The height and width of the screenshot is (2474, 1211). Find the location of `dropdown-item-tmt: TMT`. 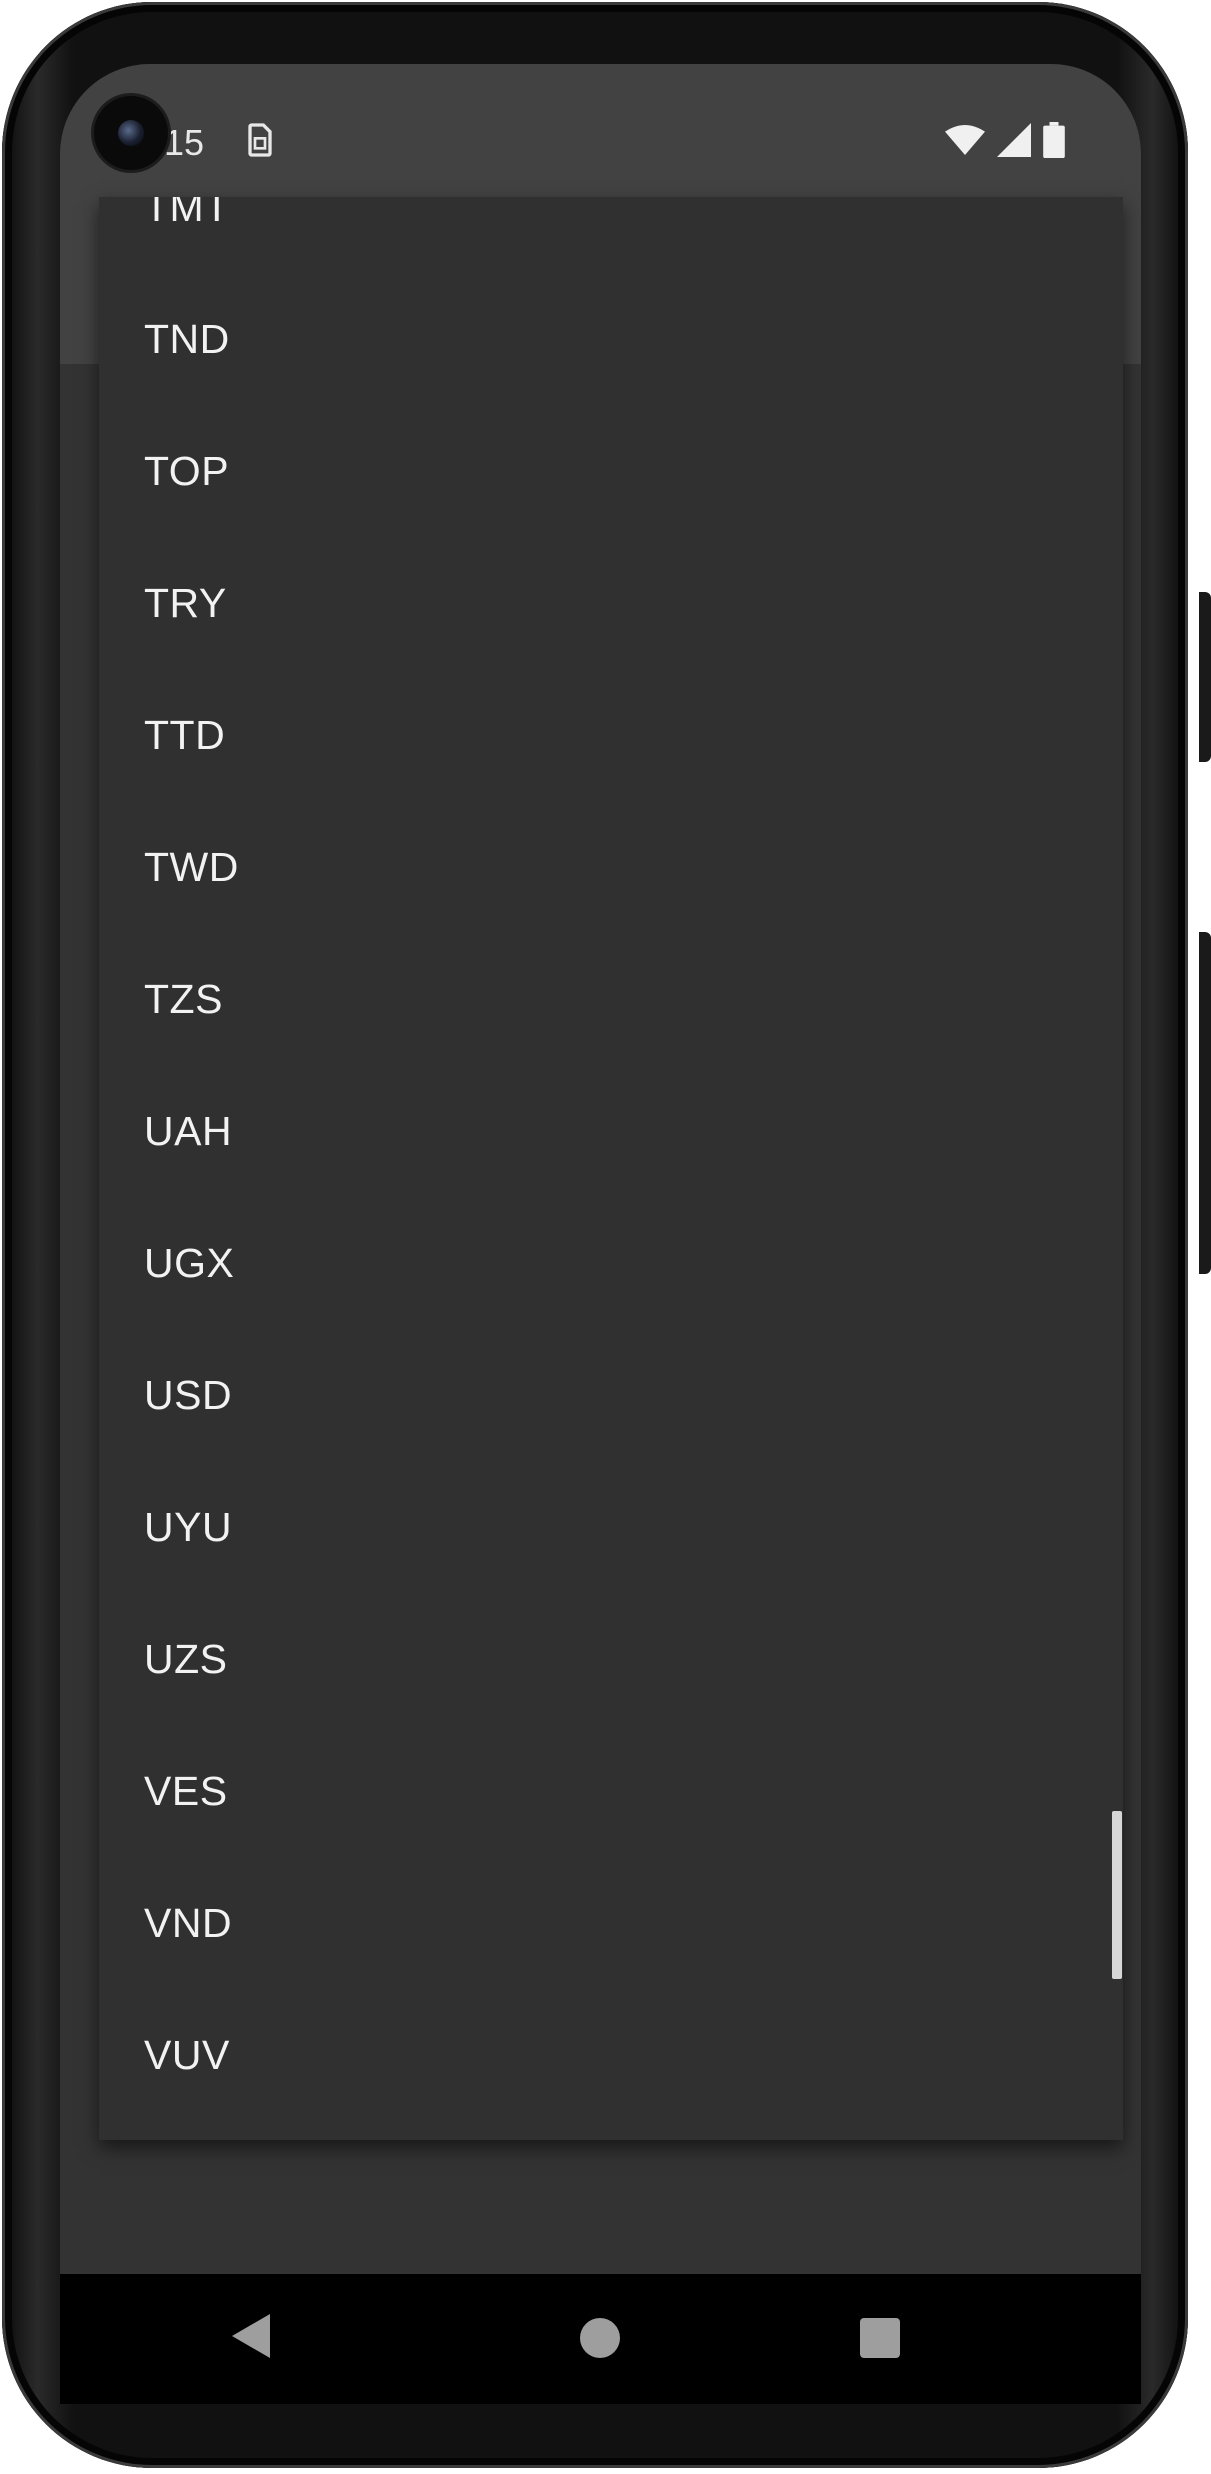

dropdown-item-tmt: TMT is located at coordinates (611, 235).